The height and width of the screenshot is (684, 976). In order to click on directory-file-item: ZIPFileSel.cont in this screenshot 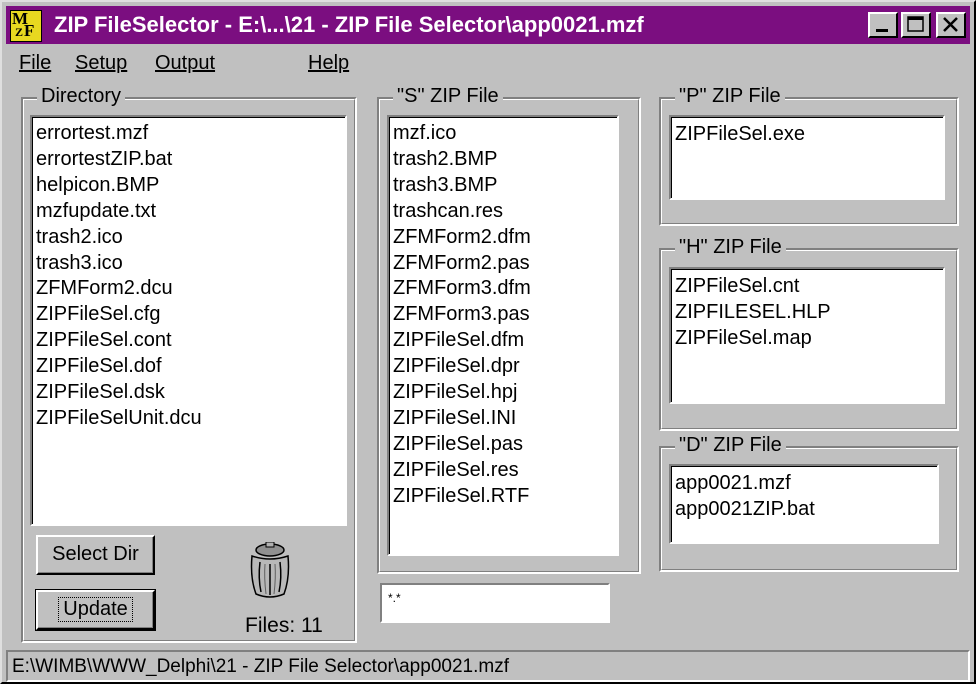, I will do `click(188, 341)`.